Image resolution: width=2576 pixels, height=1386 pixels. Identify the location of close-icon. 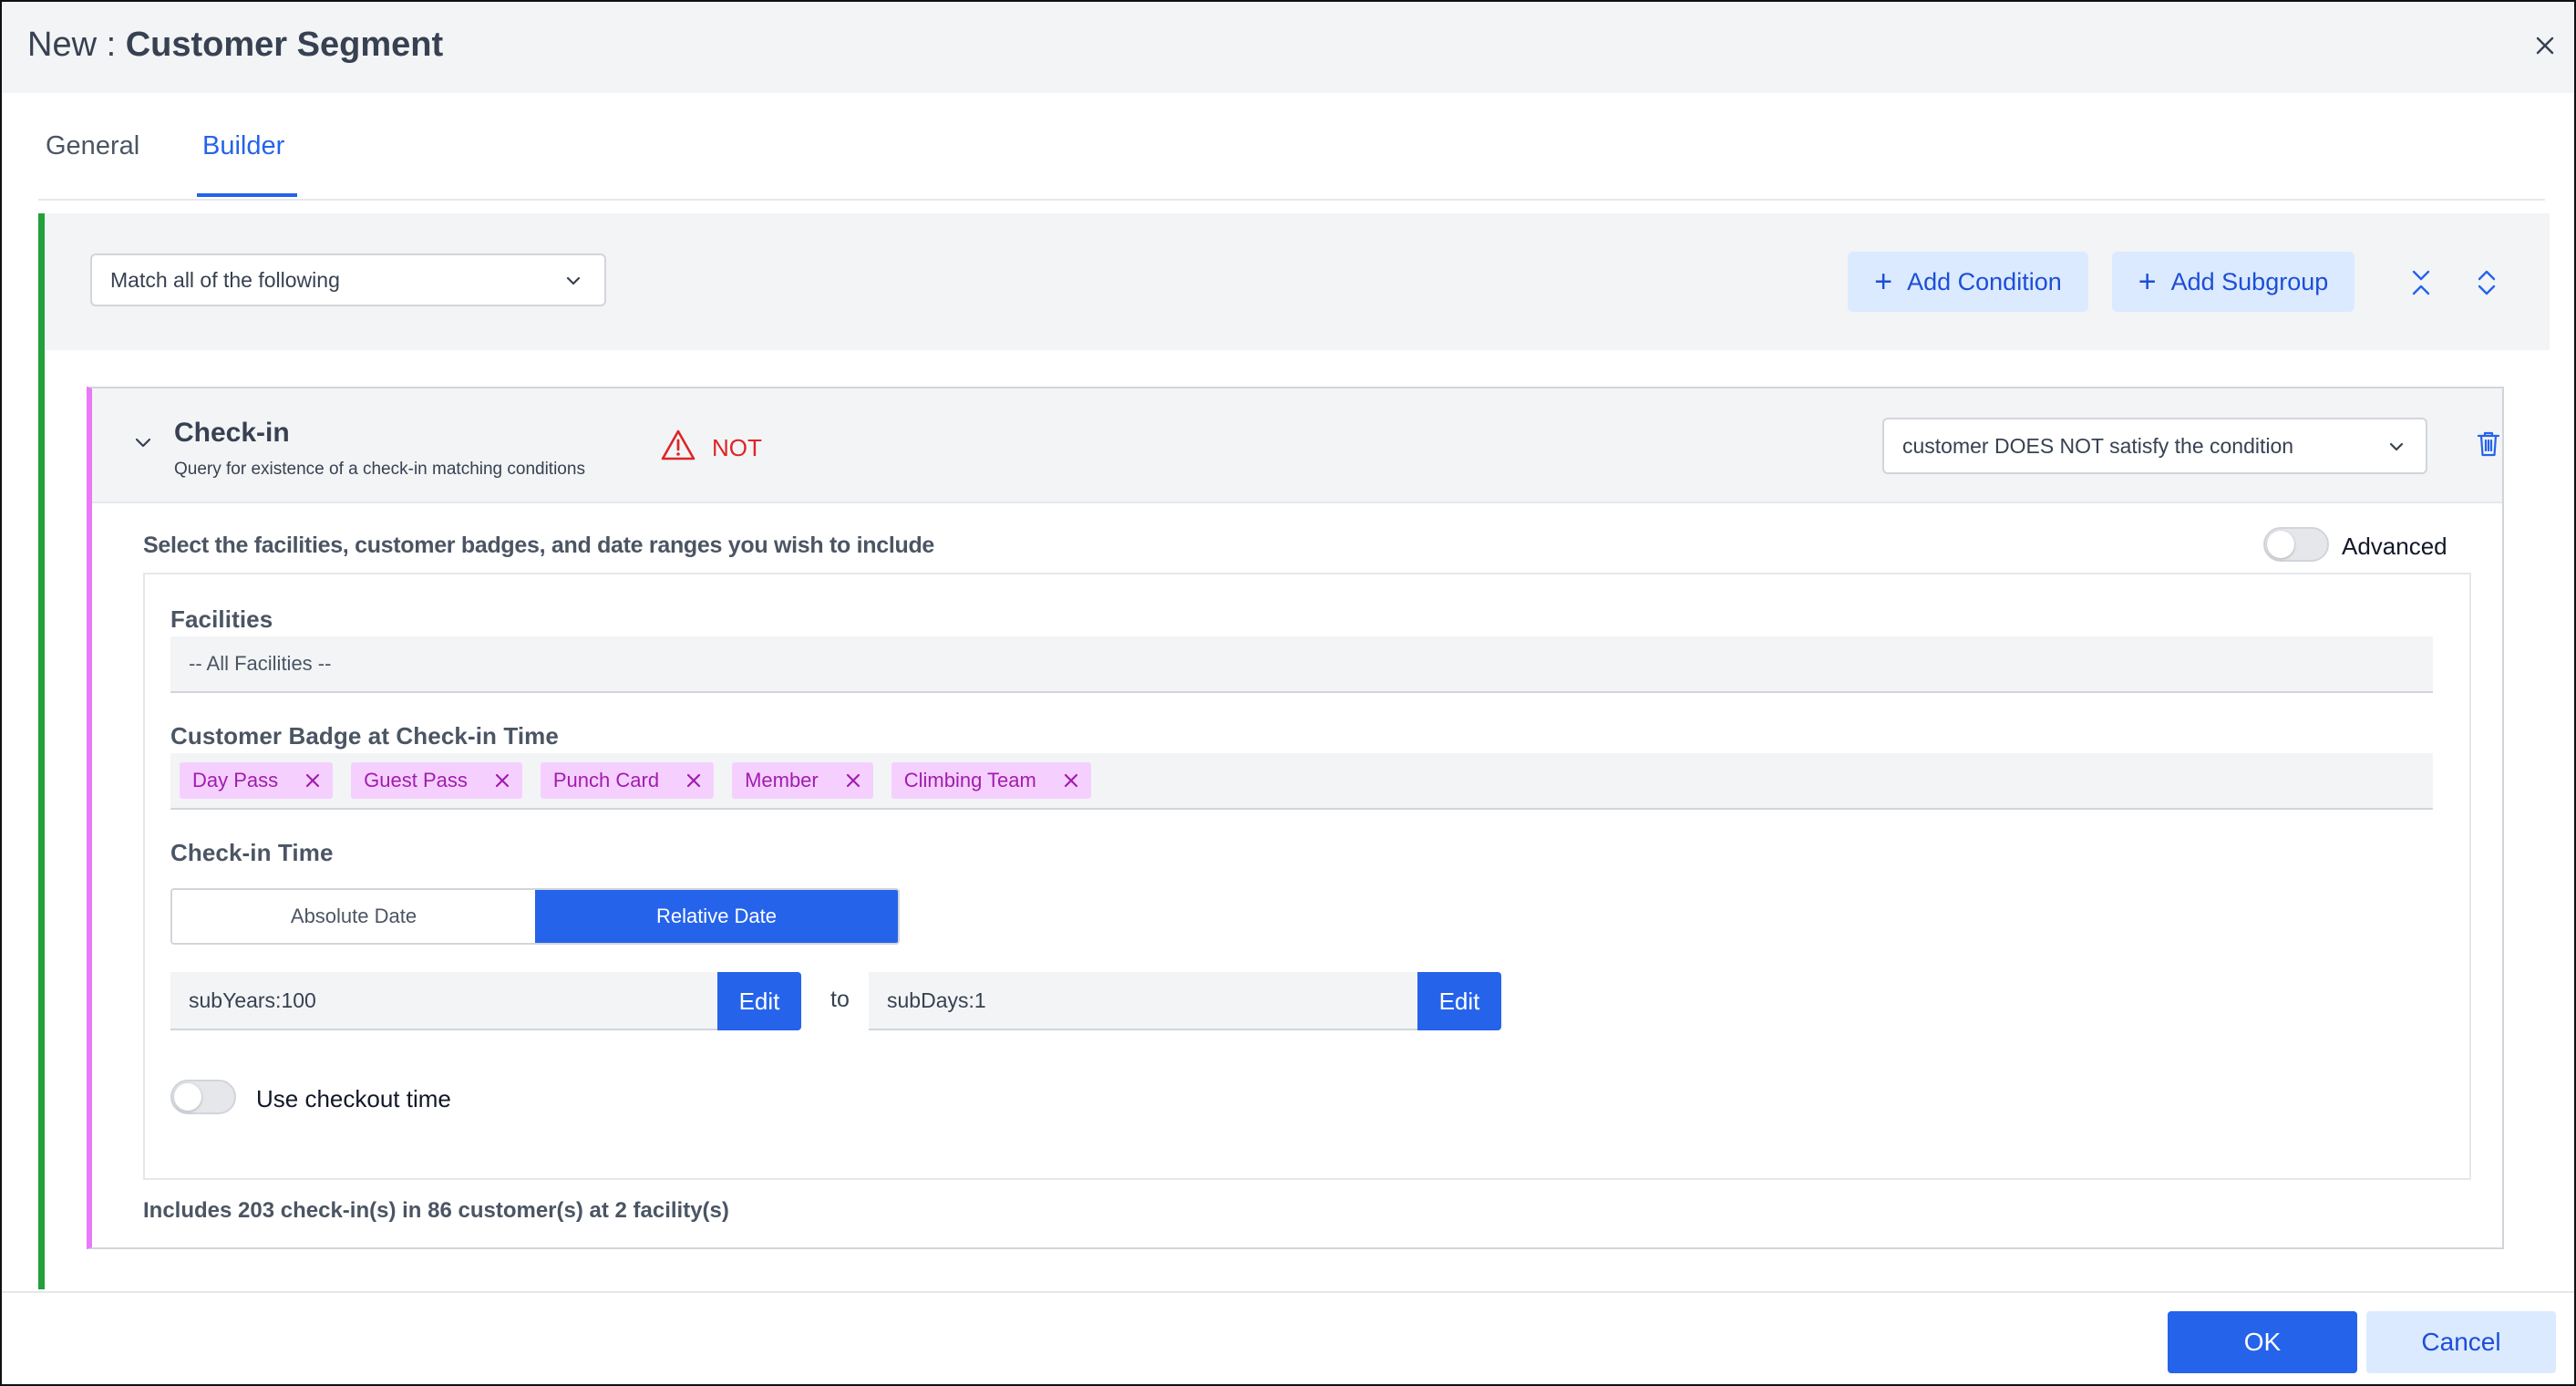
(2545, 46).